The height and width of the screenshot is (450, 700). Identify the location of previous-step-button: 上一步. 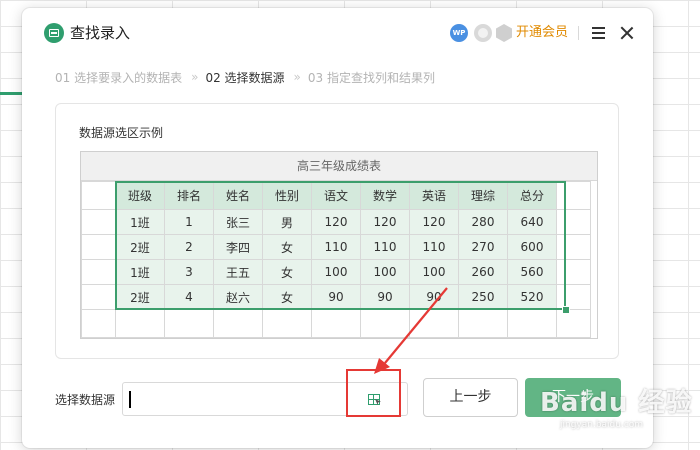
(470, 397).